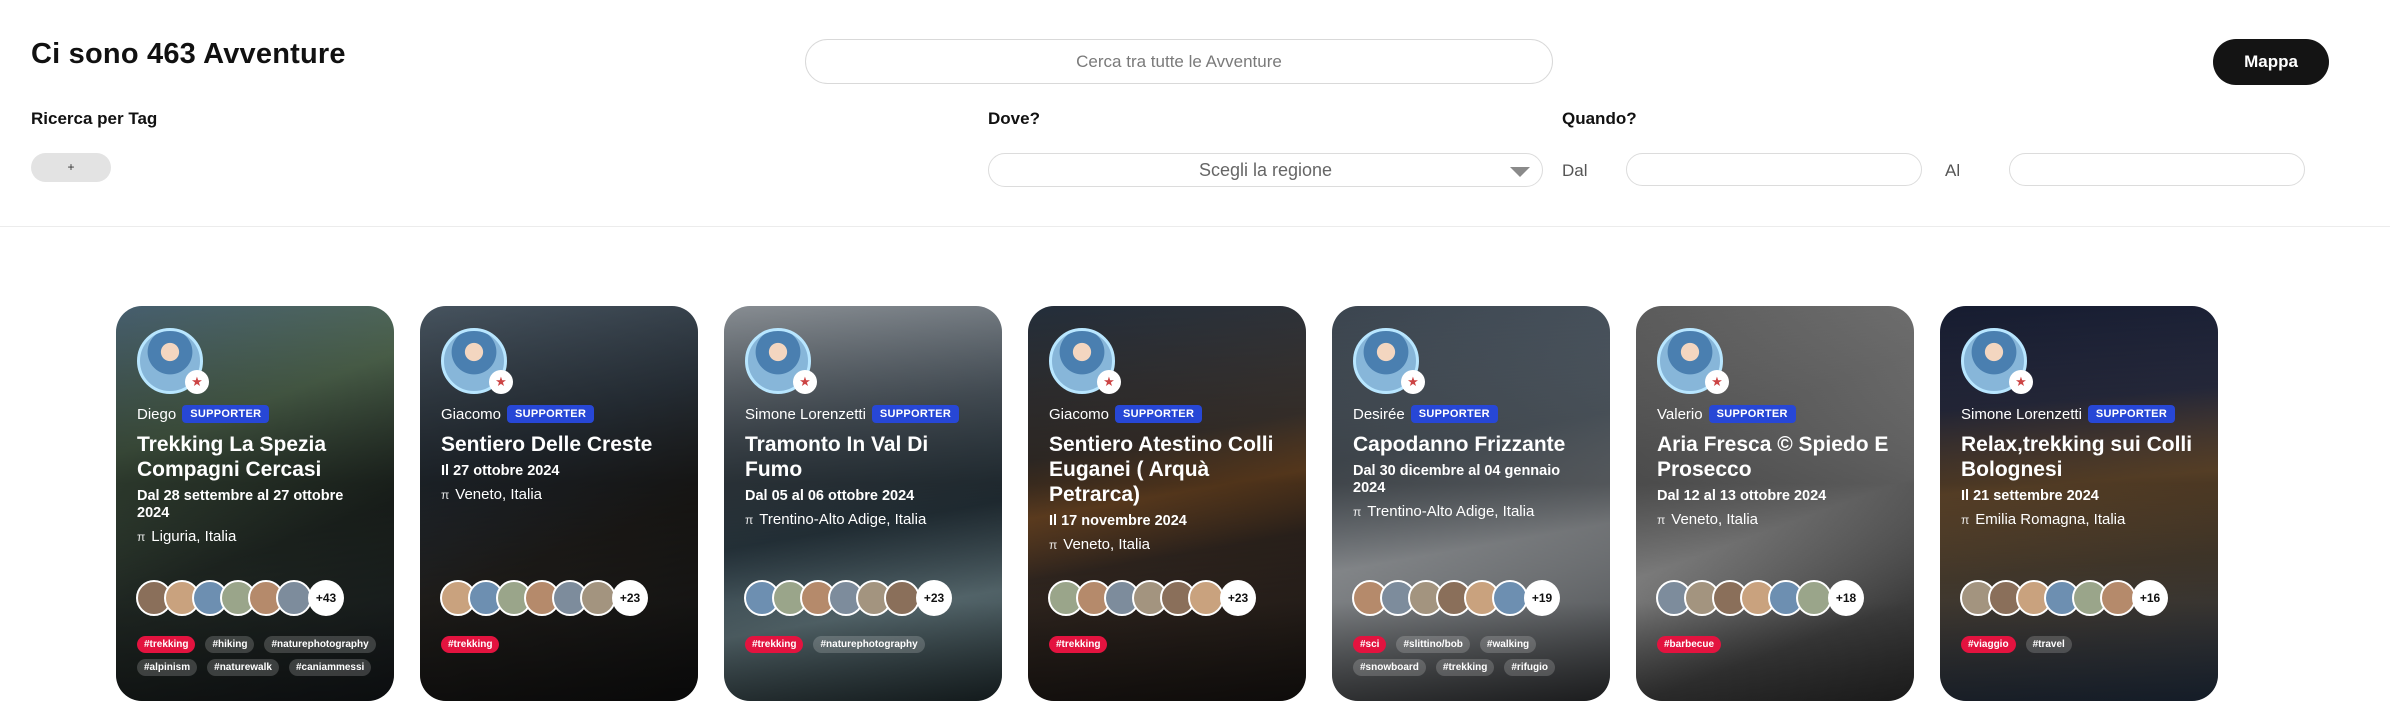 The image size is (2390, 711). What do you see at coordinates (1777, 644) in the screenshot?
I see `tag-list: #barbecue` at bounding box center [1777, 644].